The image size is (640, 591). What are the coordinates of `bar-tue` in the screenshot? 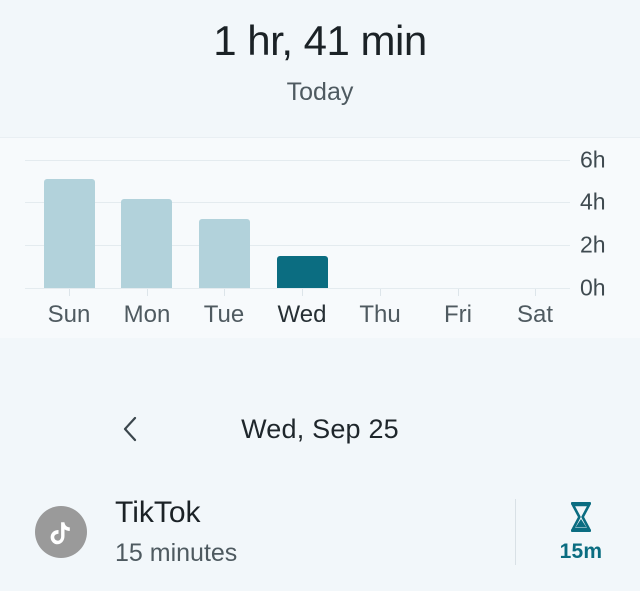 It's located at (224, 254).